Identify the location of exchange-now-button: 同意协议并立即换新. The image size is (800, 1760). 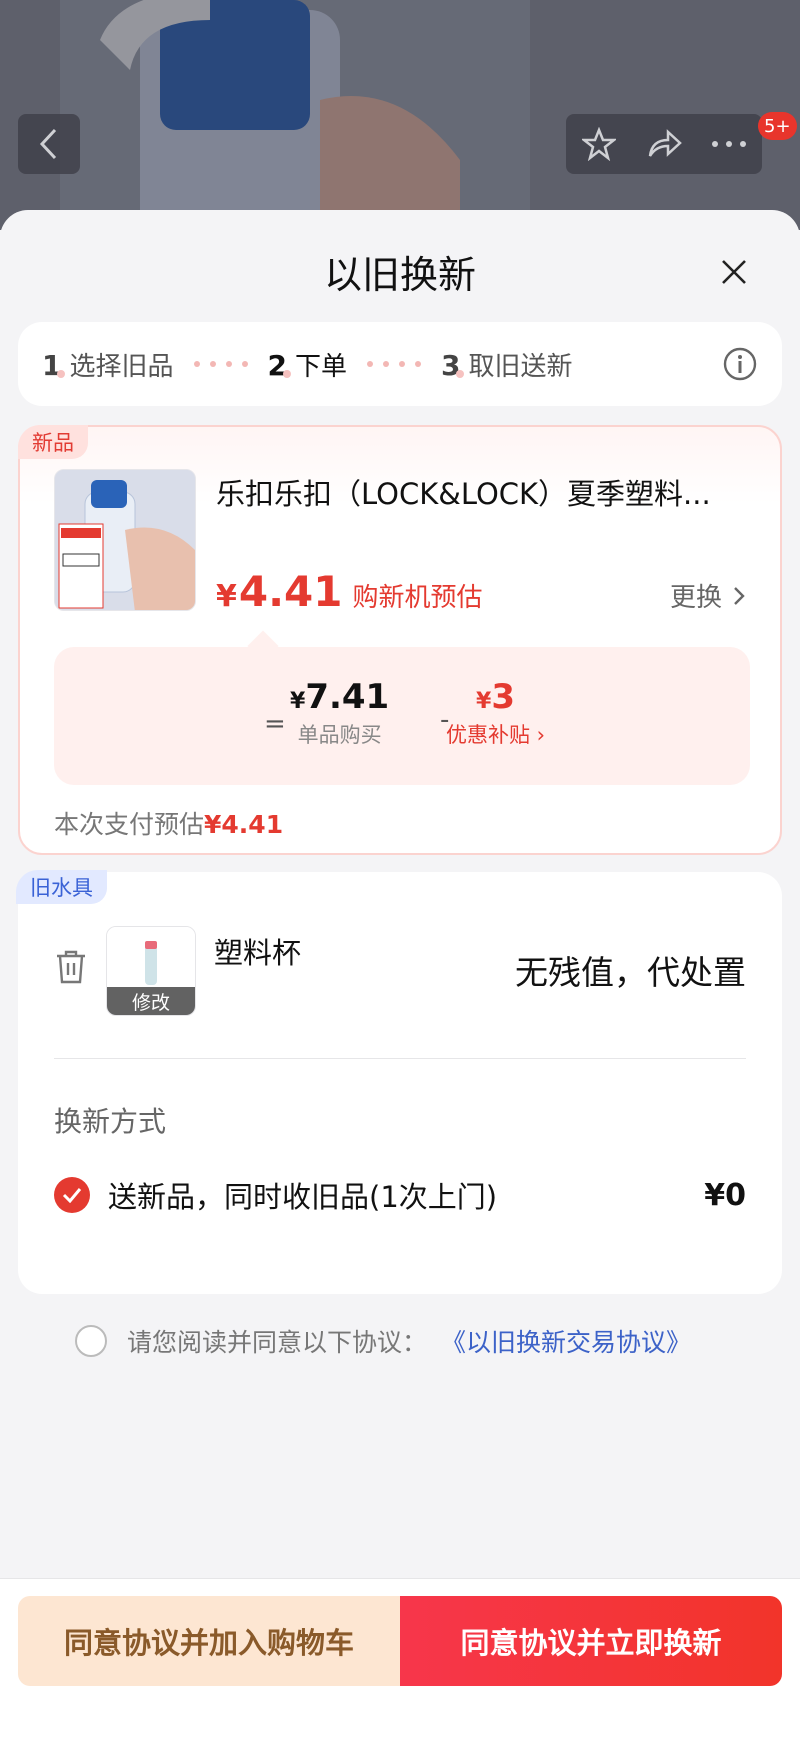
(591, 1641).